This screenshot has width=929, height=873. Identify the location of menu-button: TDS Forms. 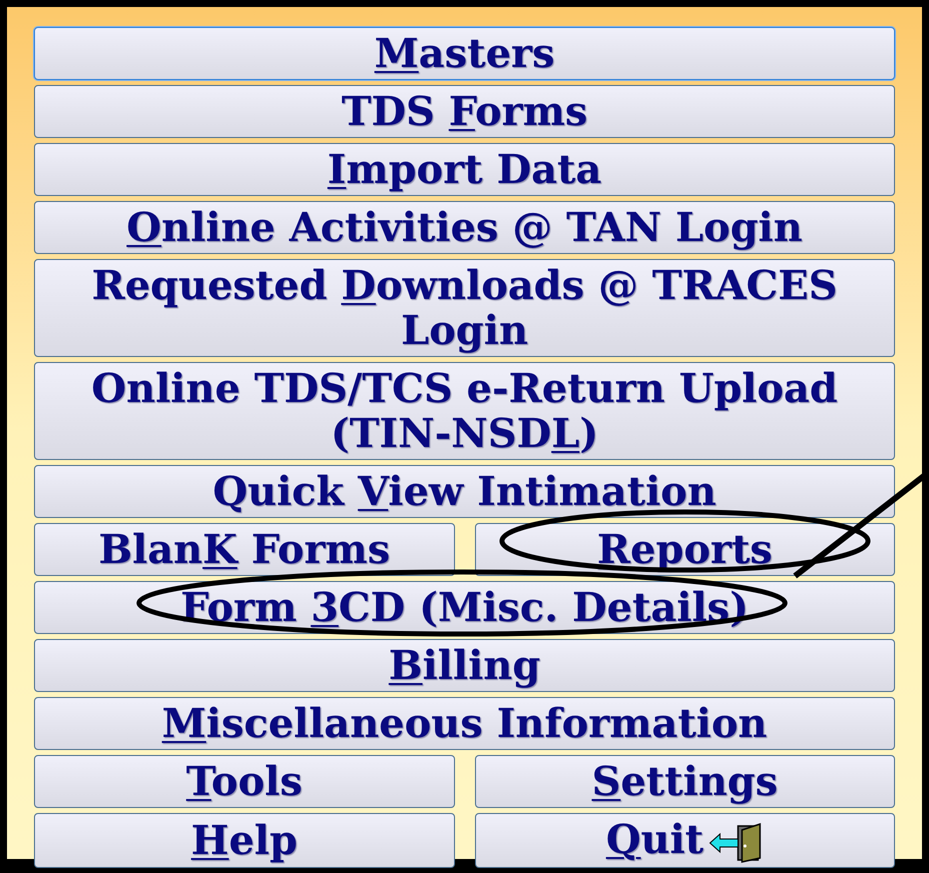
(464, 111).